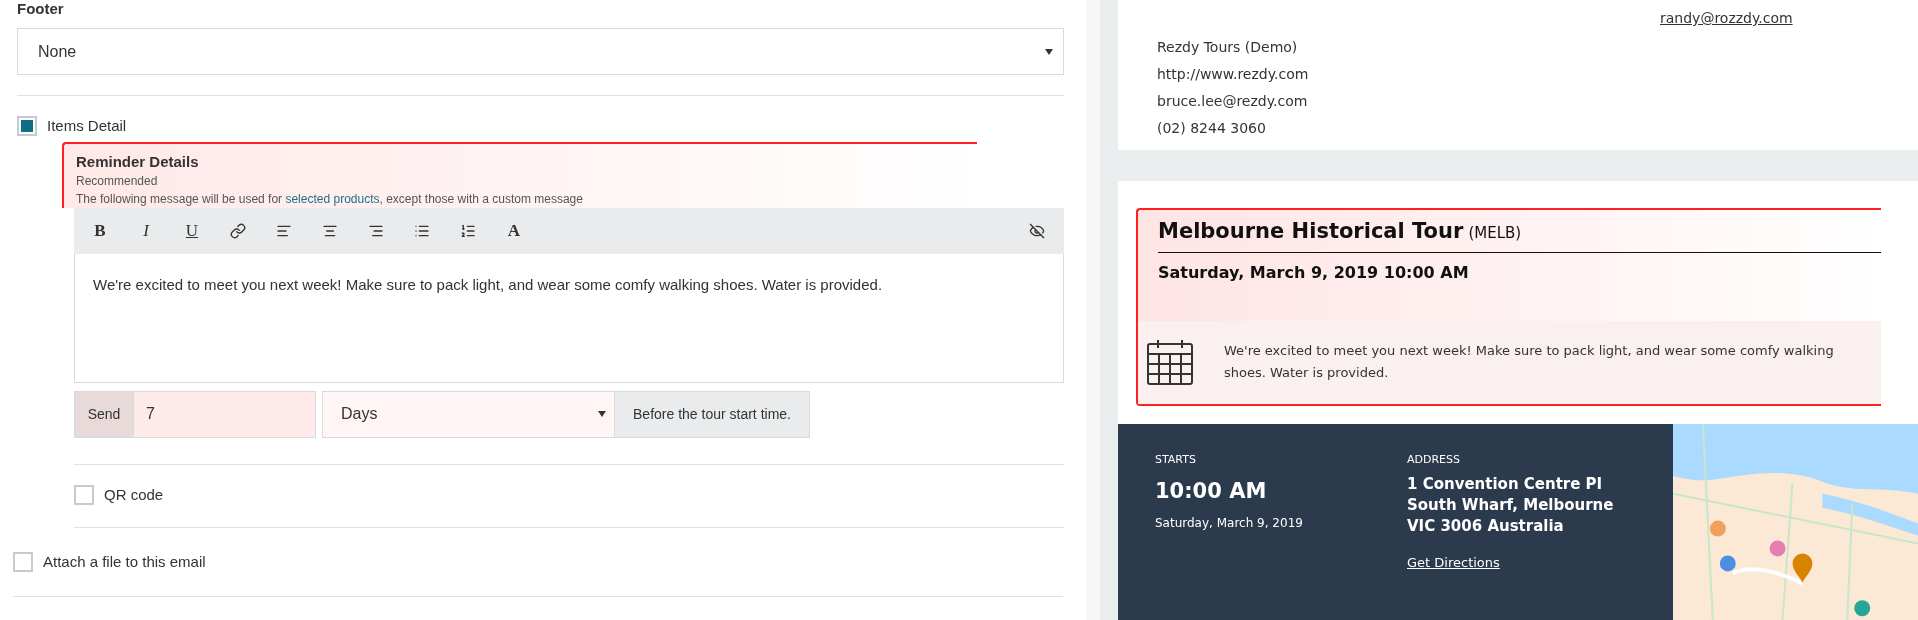 The image size is (1918, 620). Describe the element at coordinates (540, 51) in the screenshot. I see `footer-select: None` at that location.